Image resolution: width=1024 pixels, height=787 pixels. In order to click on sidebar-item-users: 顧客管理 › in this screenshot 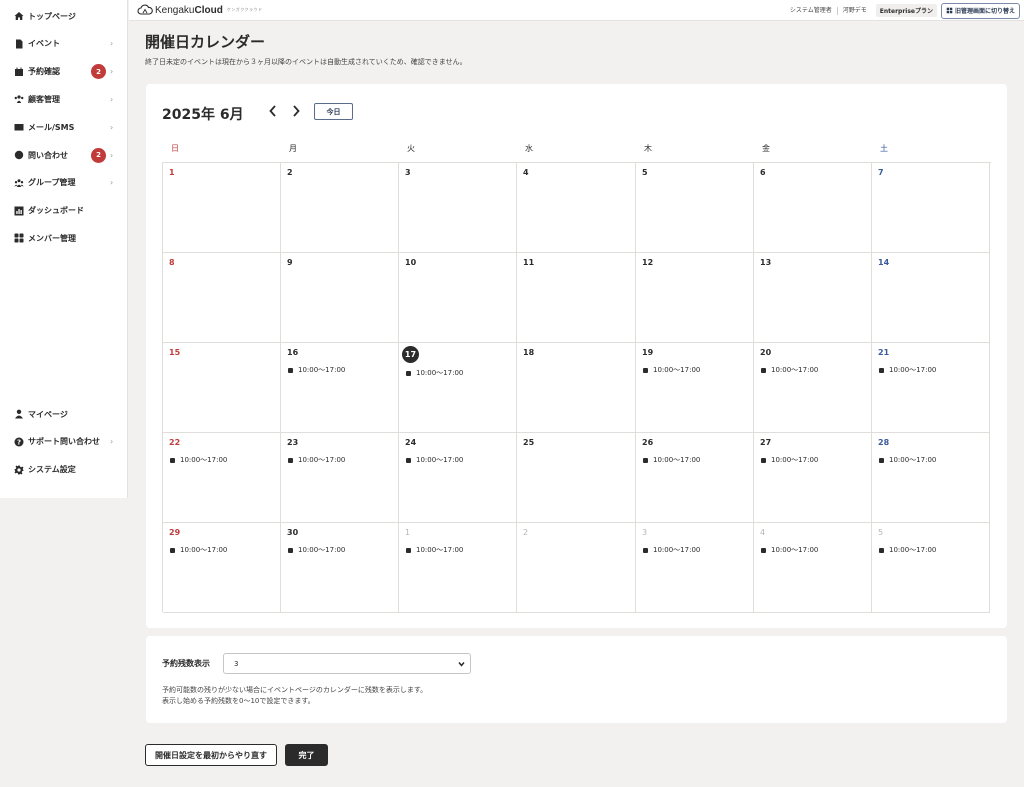, I will do `click(64, 99)`.